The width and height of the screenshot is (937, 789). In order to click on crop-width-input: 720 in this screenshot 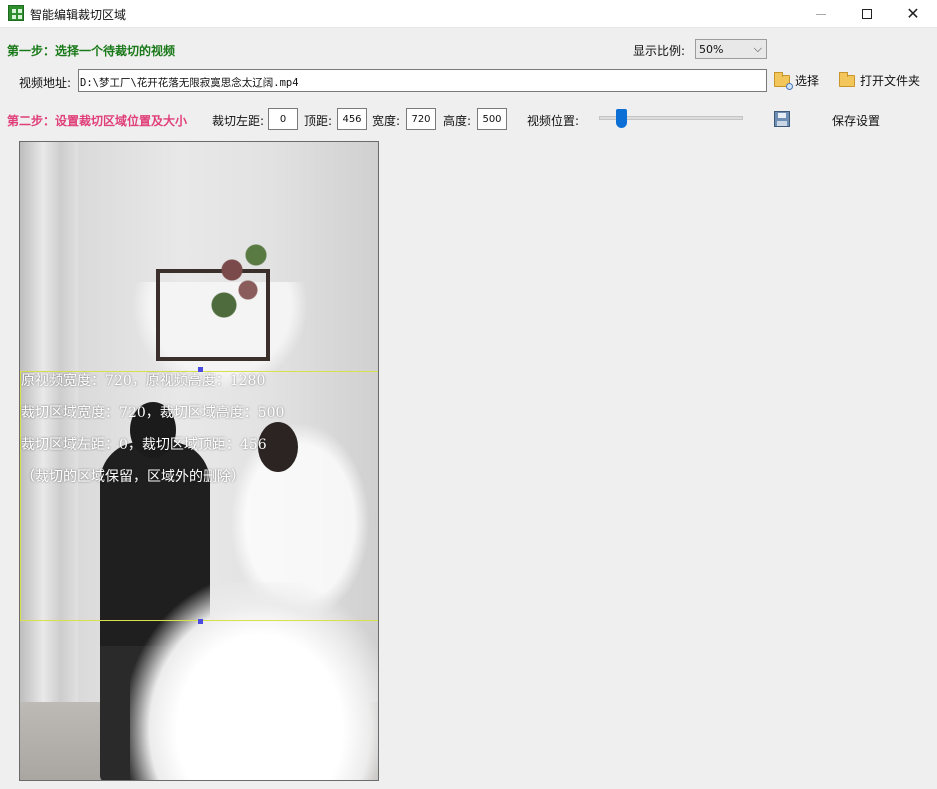, I will do `click(421, 119)`.